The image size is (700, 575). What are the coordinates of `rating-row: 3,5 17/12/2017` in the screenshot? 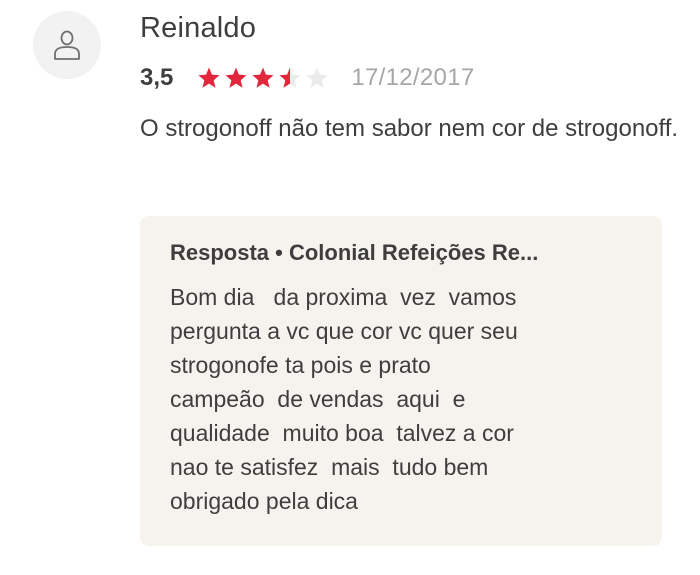 It's located at (307, 78).